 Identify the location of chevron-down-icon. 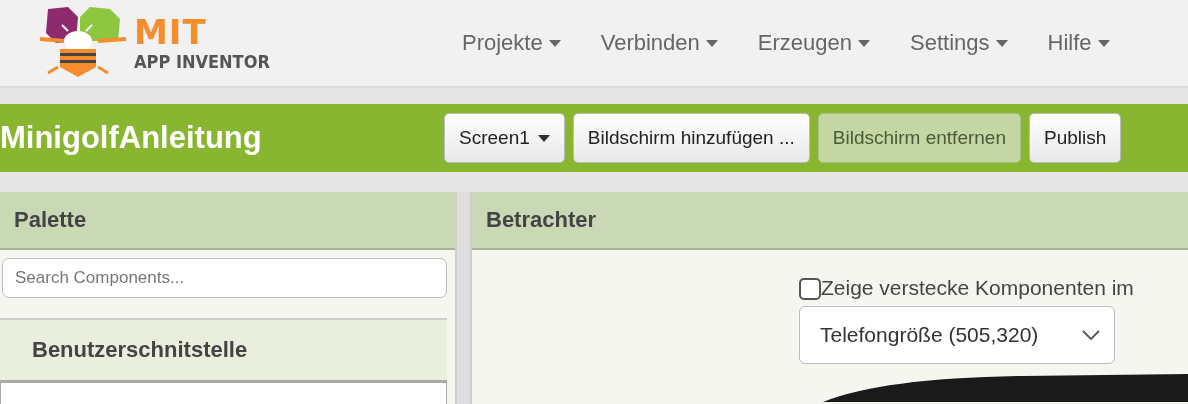
(1091, 335).